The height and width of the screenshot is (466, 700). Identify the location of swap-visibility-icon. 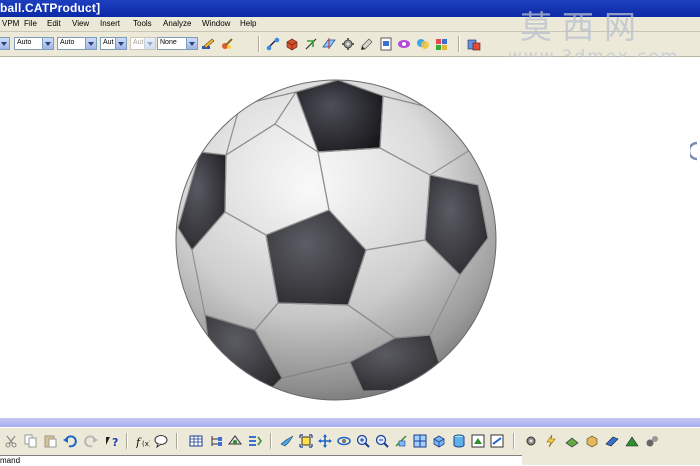
(404, 44).